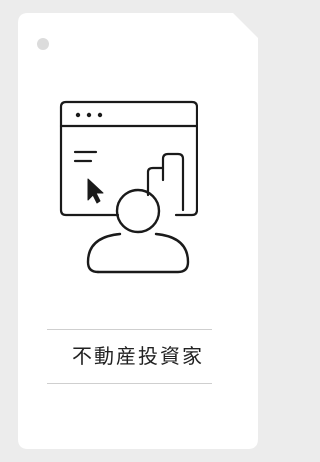  I want to click on building-icon, so click(165, 182).